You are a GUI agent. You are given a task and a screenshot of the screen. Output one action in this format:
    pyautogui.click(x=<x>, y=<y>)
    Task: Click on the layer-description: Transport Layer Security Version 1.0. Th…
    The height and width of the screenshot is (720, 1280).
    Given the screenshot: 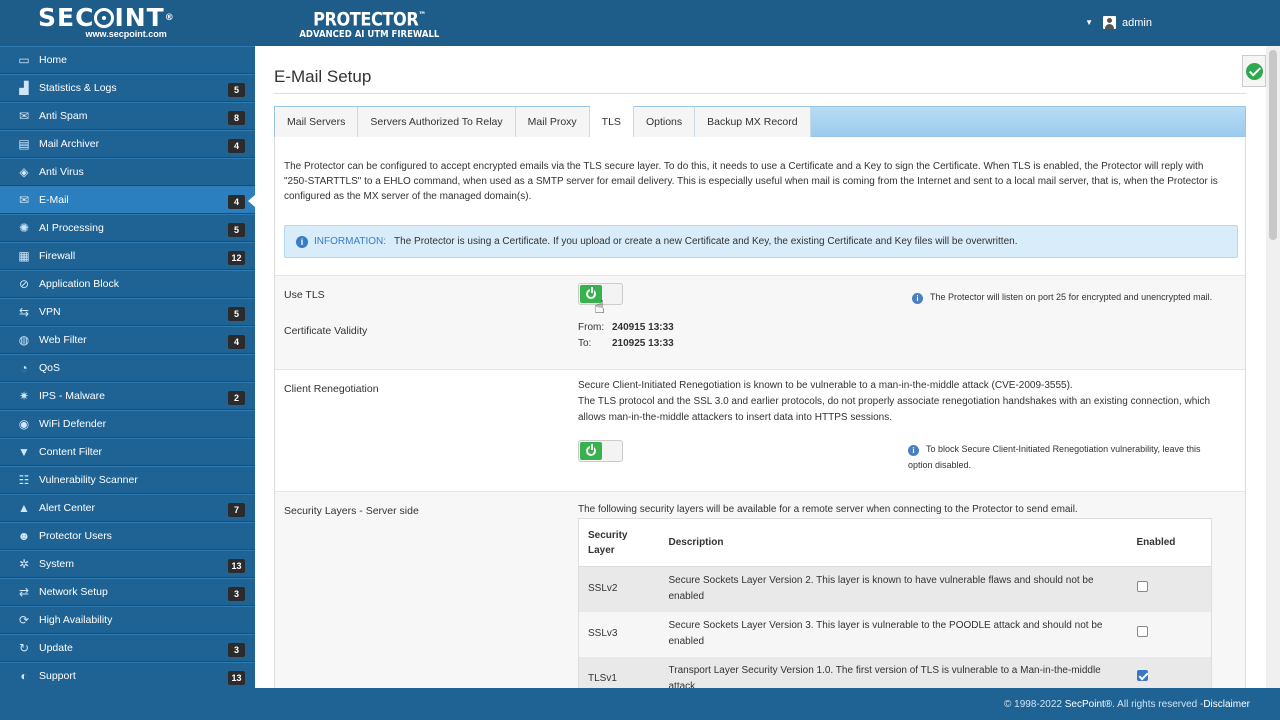 What is the action you would take?
    pyautogui.click(x=893, y=672)
    